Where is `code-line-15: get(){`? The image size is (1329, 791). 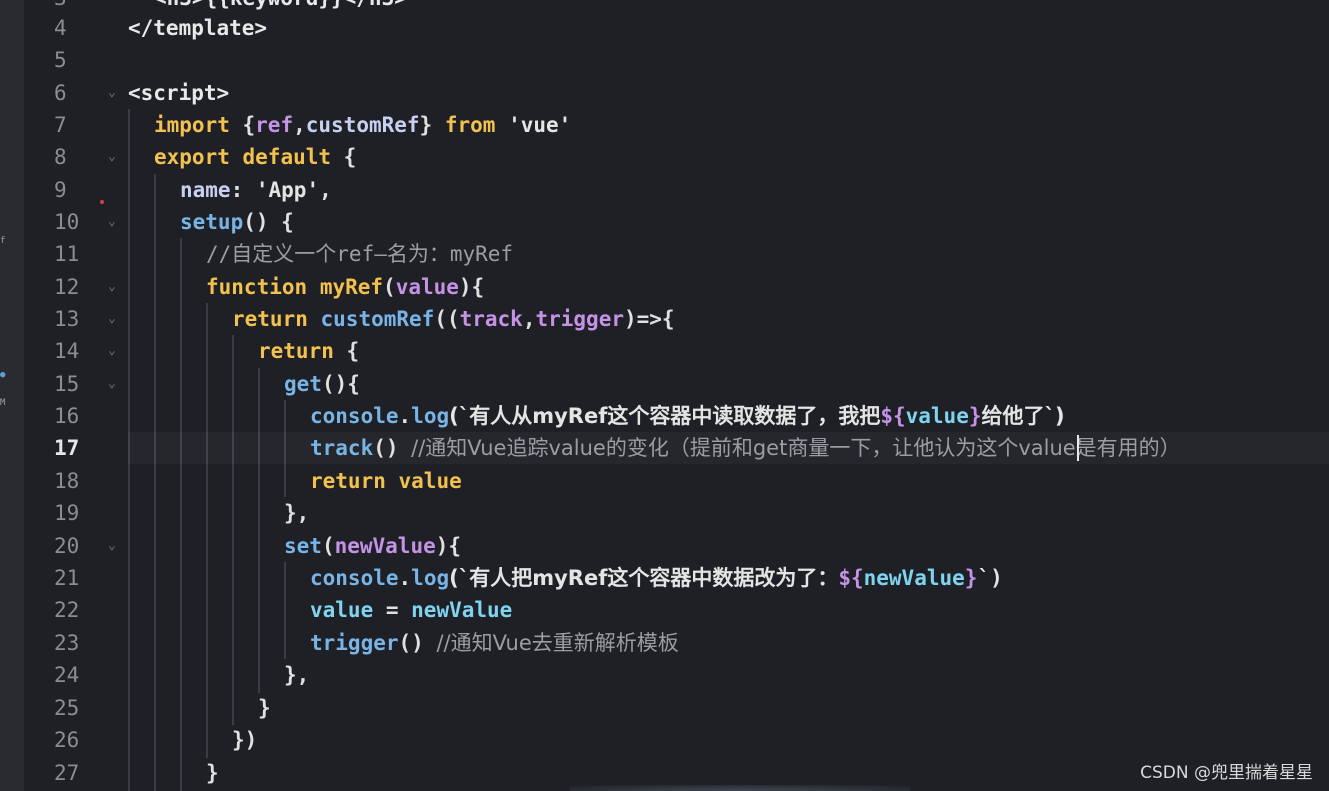 code-line-15: get(){ is located at coordinates (728, 384).